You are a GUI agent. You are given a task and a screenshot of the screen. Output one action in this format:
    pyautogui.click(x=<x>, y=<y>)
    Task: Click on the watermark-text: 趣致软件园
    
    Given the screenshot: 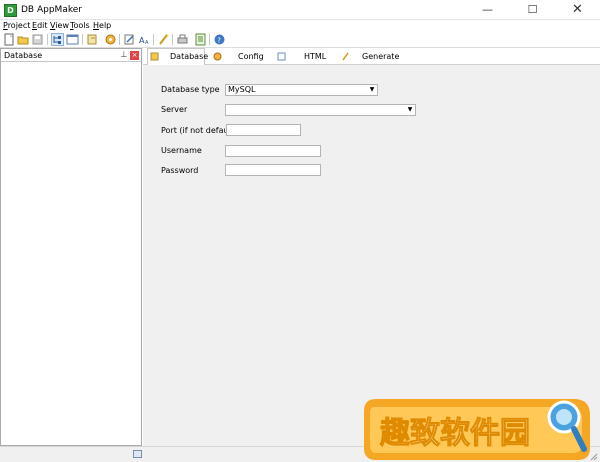 What is the action you would take?
    pyautogui.click(x=455, y=433)
    